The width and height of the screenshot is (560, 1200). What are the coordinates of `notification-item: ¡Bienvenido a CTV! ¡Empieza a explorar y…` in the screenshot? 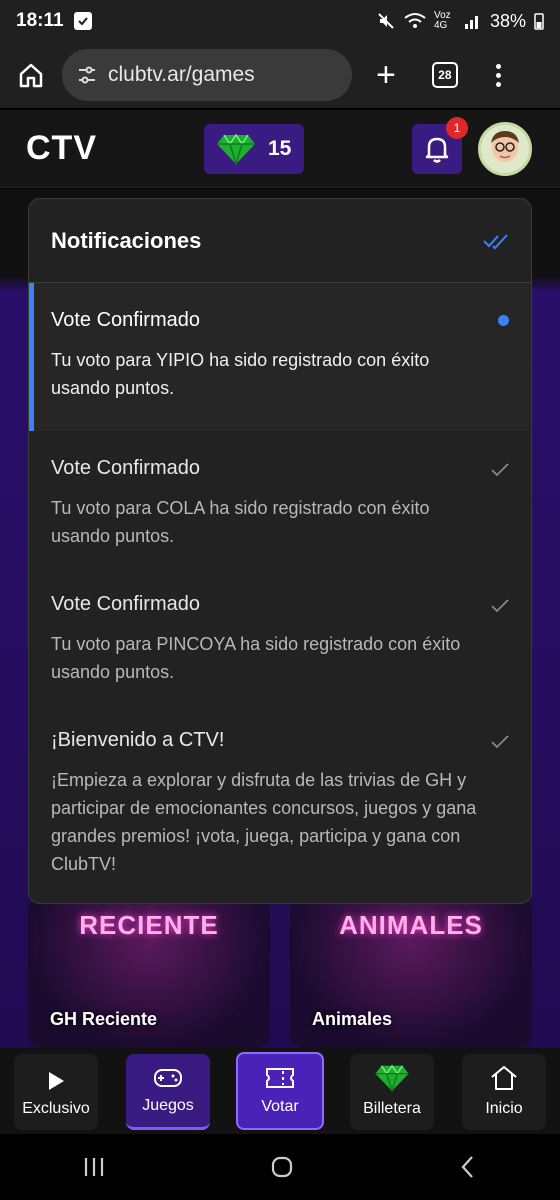 It's located at (280, 803).